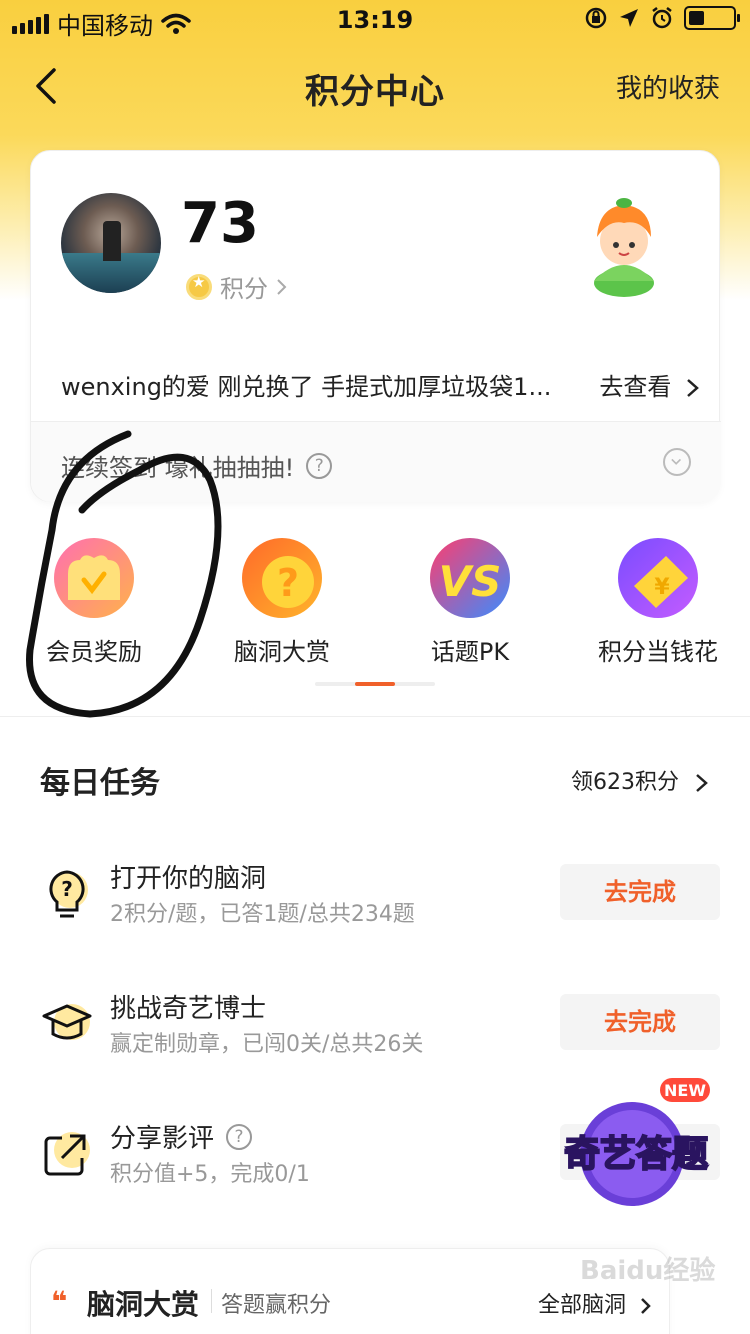 This screenshot has width=750, height=1334. Describe the element at coordinates (712, 18) in the screenshot. I see `battery-icon` at that location.